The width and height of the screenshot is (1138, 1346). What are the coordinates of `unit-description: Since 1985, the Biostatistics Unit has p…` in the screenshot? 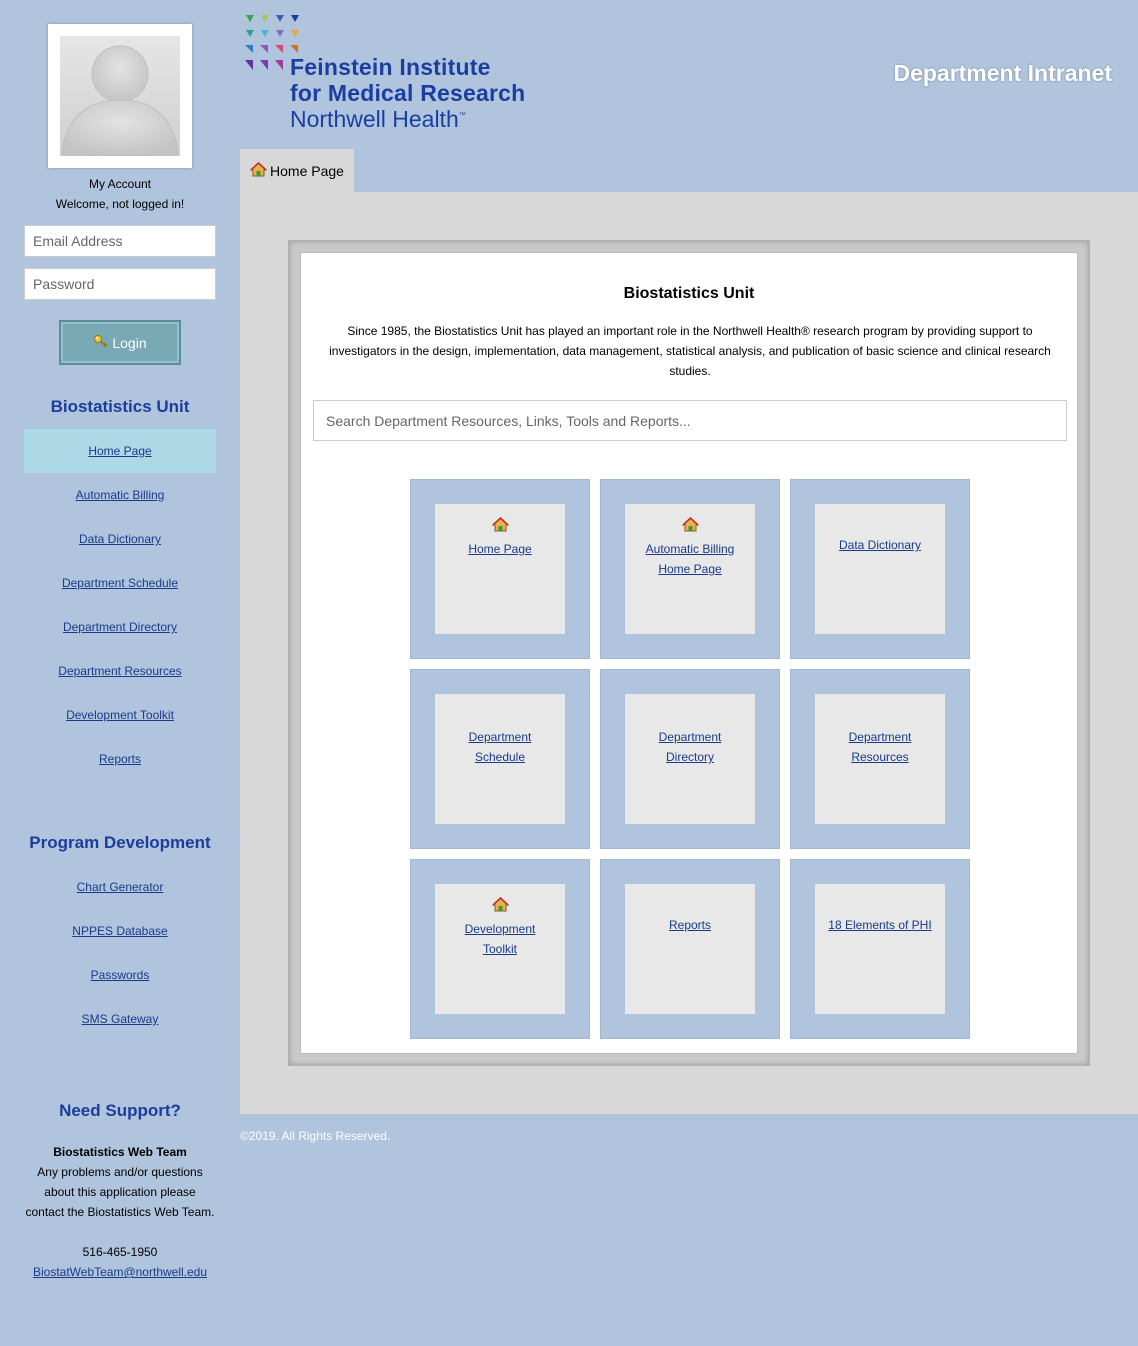 It's located at (690, 351).